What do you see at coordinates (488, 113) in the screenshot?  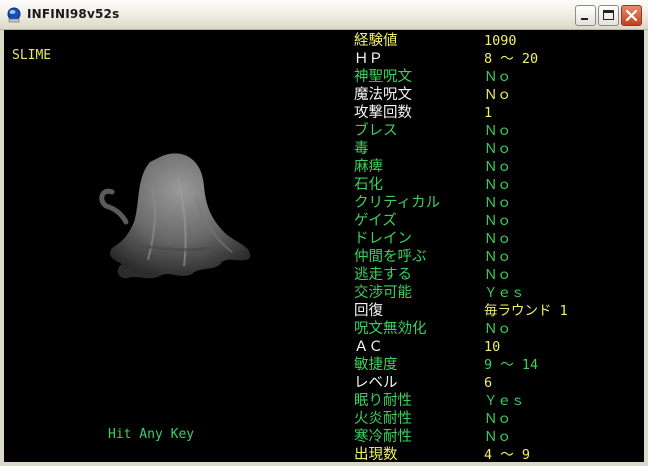 I see `stat-value: 1` at bounding box center [488, 113].